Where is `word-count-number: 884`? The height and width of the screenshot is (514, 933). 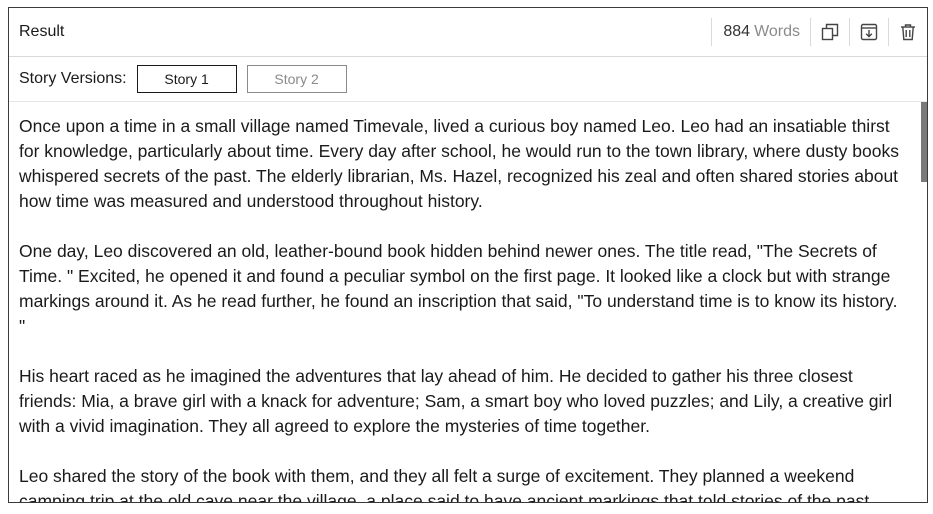 word-count-number: 884 is located at coordinates (737, 31).